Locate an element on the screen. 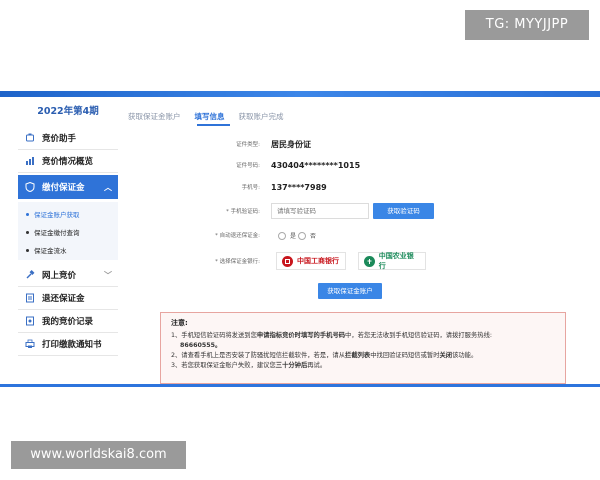 This screenshot has height=480, width=600. sidebar-item-refund: 退还保证金 is located at coordinates (68, 298).